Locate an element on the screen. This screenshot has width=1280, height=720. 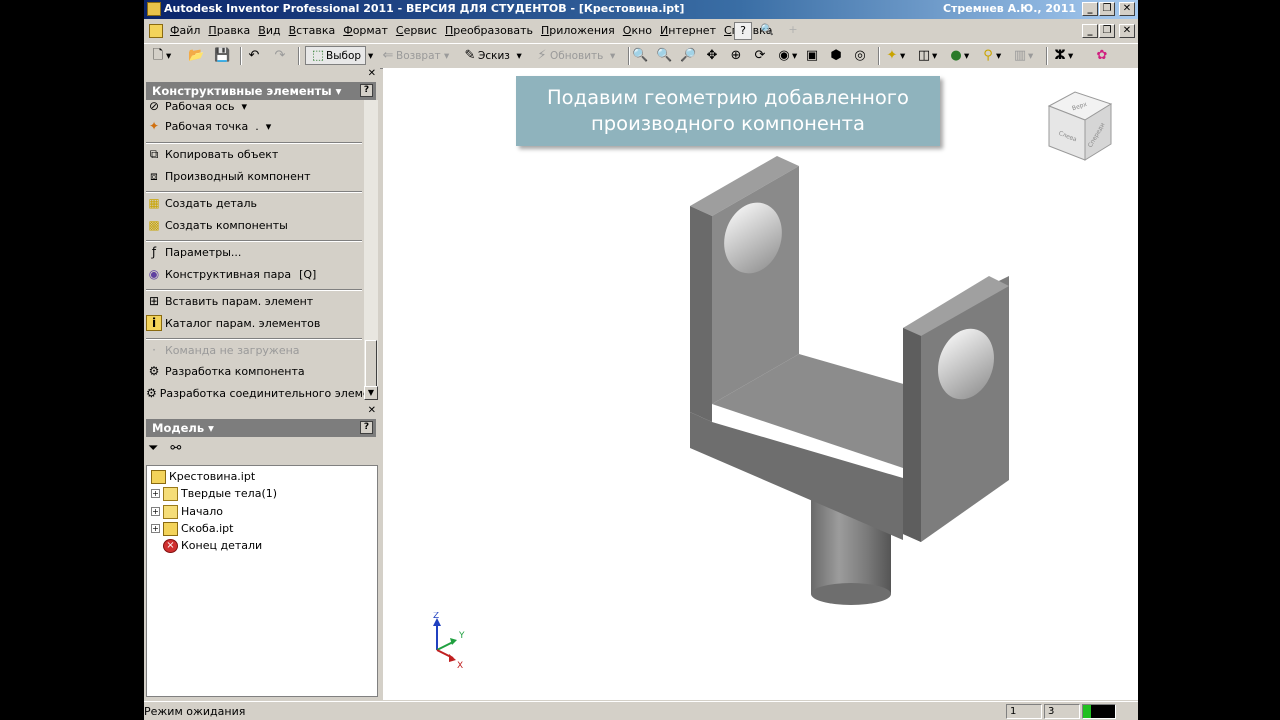
tree-node-2: + Начало is located at coordinates (187, 511).